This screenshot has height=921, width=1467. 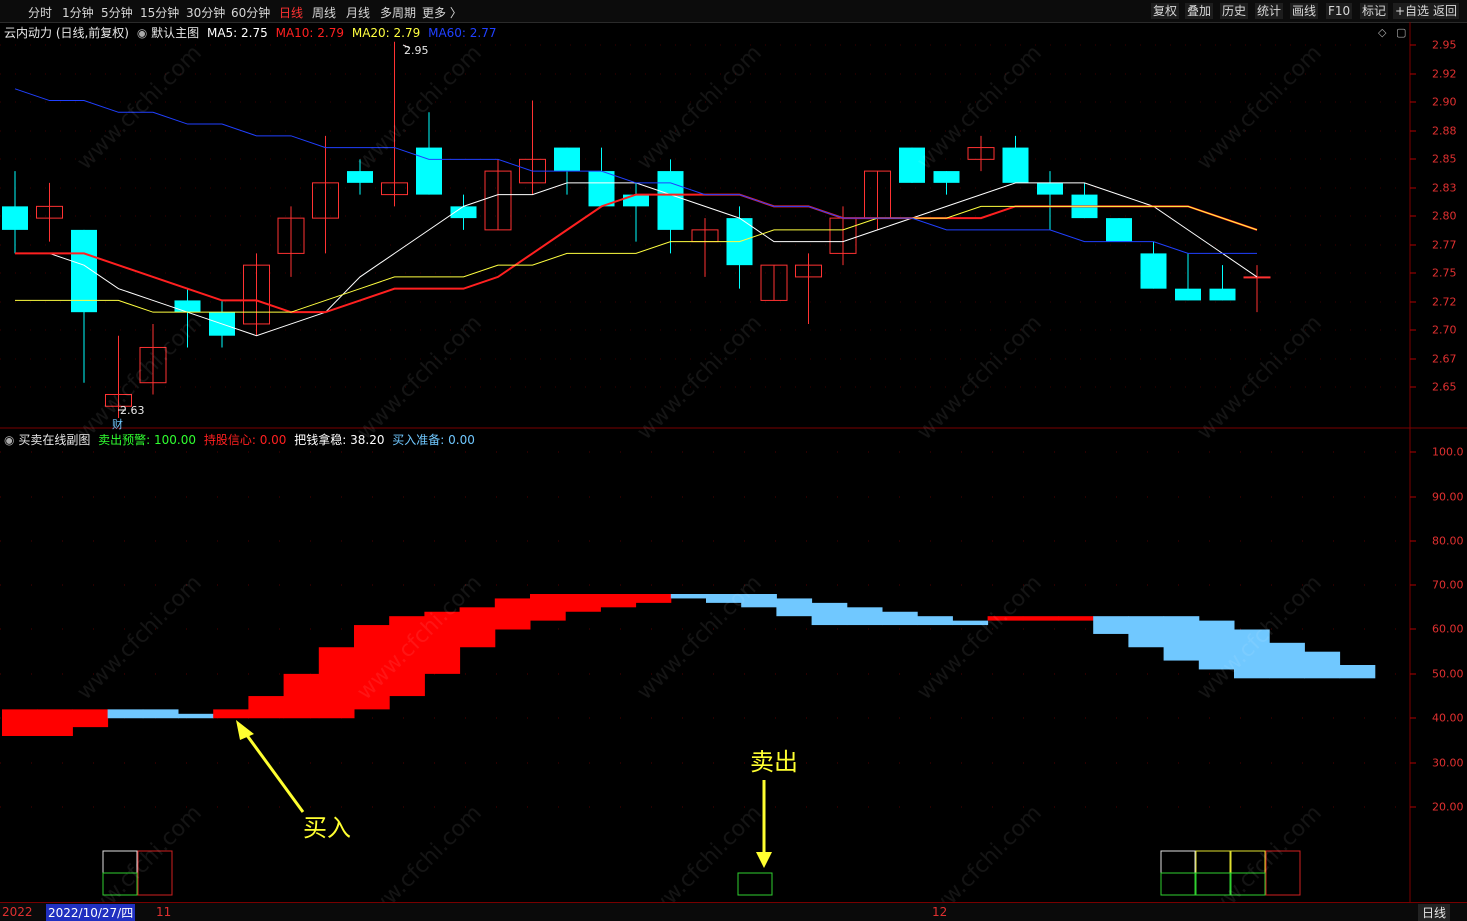 What do you see at coordinates (117, 424) in the screenshot?
I see `finance-marker: 财` at bounding box center [117, 424].